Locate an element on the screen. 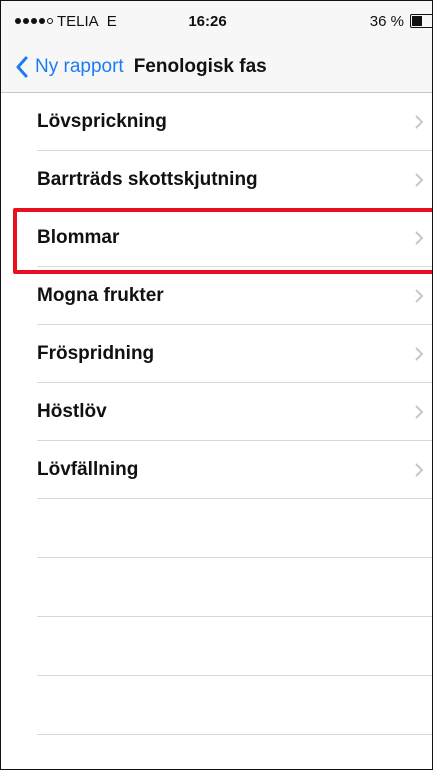 The image size is (433, 770). status-bar: TELIA E 16:26 36 % is located at coordinates (216, 21).